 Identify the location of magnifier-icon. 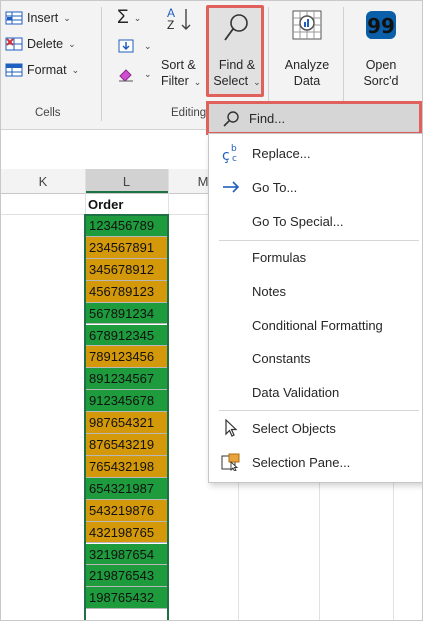
(236, 29).